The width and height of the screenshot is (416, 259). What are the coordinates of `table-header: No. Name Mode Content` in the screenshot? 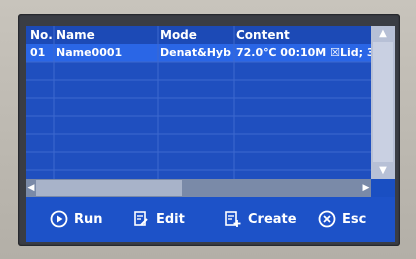 It's located at (204, 35).